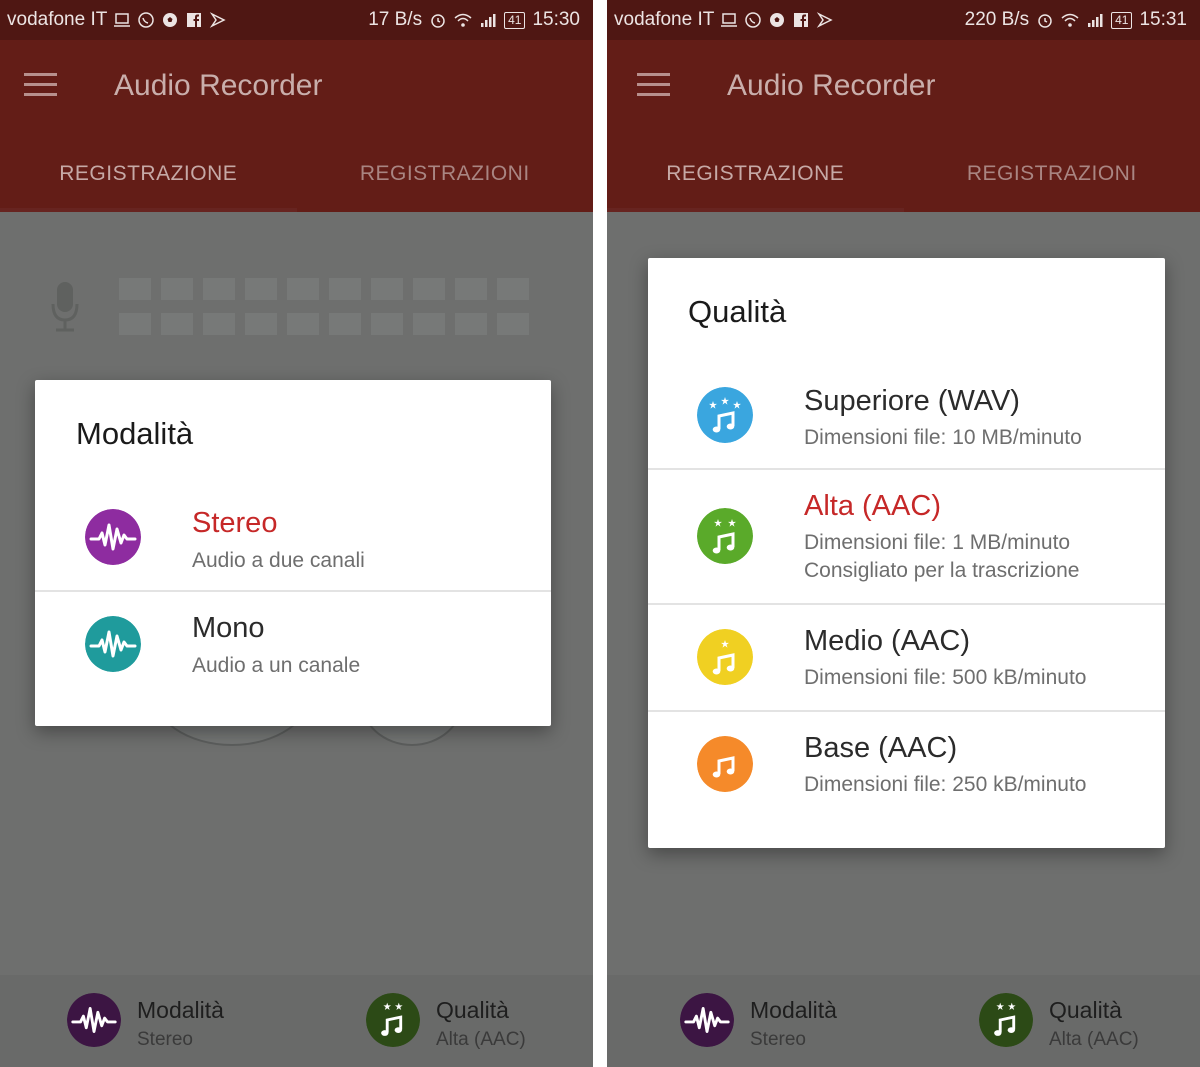 This screenshot has width=1200, height=1067. I want to click on option-subtitle: Audio a un canale, so click(276, 665).